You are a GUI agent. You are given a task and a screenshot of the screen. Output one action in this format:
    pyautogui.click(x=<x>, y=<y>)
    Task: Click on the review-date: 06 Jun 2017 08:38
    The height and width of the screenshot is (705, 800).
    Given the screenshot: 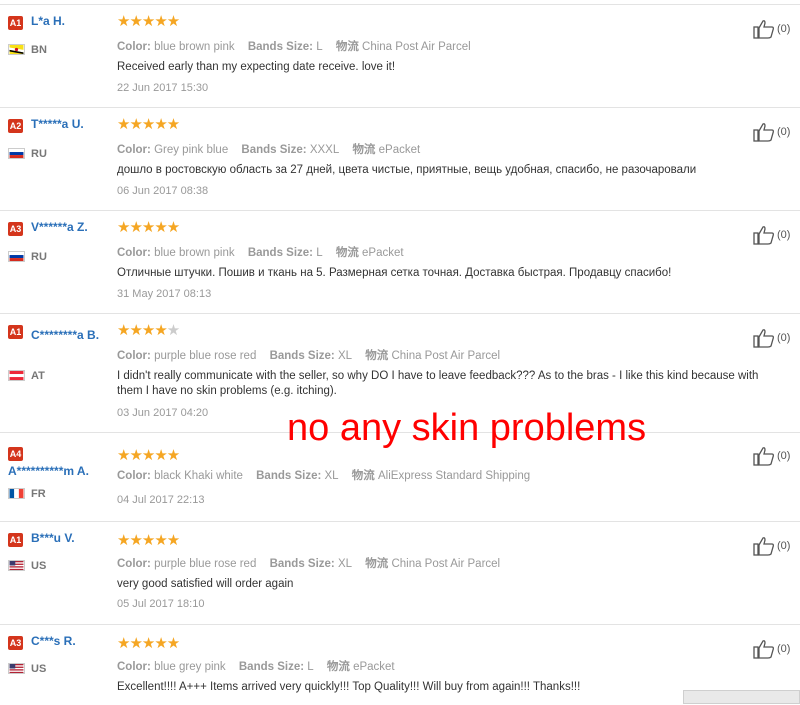 What is the action you would take?
    pyautogui.click(x=163, y=191)
    